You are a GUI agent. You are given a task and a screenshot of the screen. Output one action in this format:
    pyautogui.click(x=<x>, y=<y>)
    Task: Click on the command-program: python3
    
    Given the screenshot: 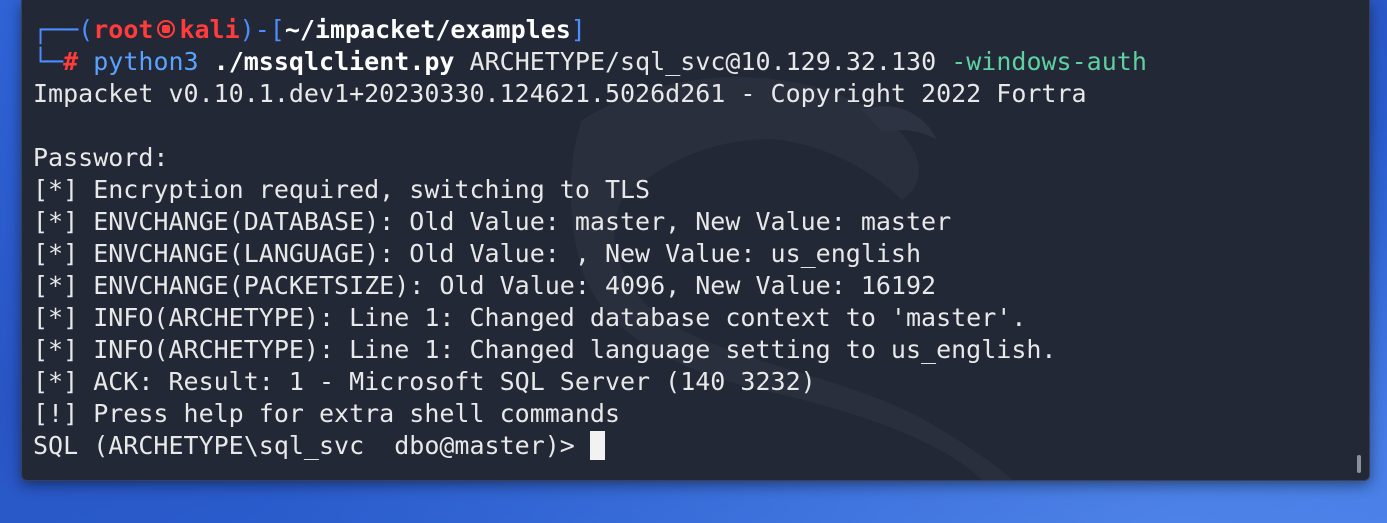 What is the action you would take?
    pyautogui.click(x=146, y=61)
    